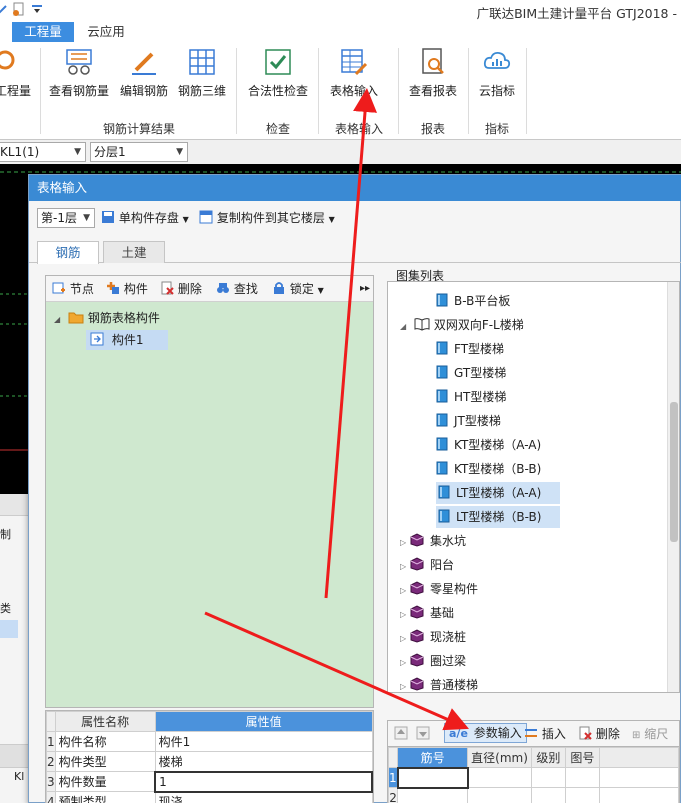  I want to click on legality-check-label: 合法性检查, so click(277, 91).